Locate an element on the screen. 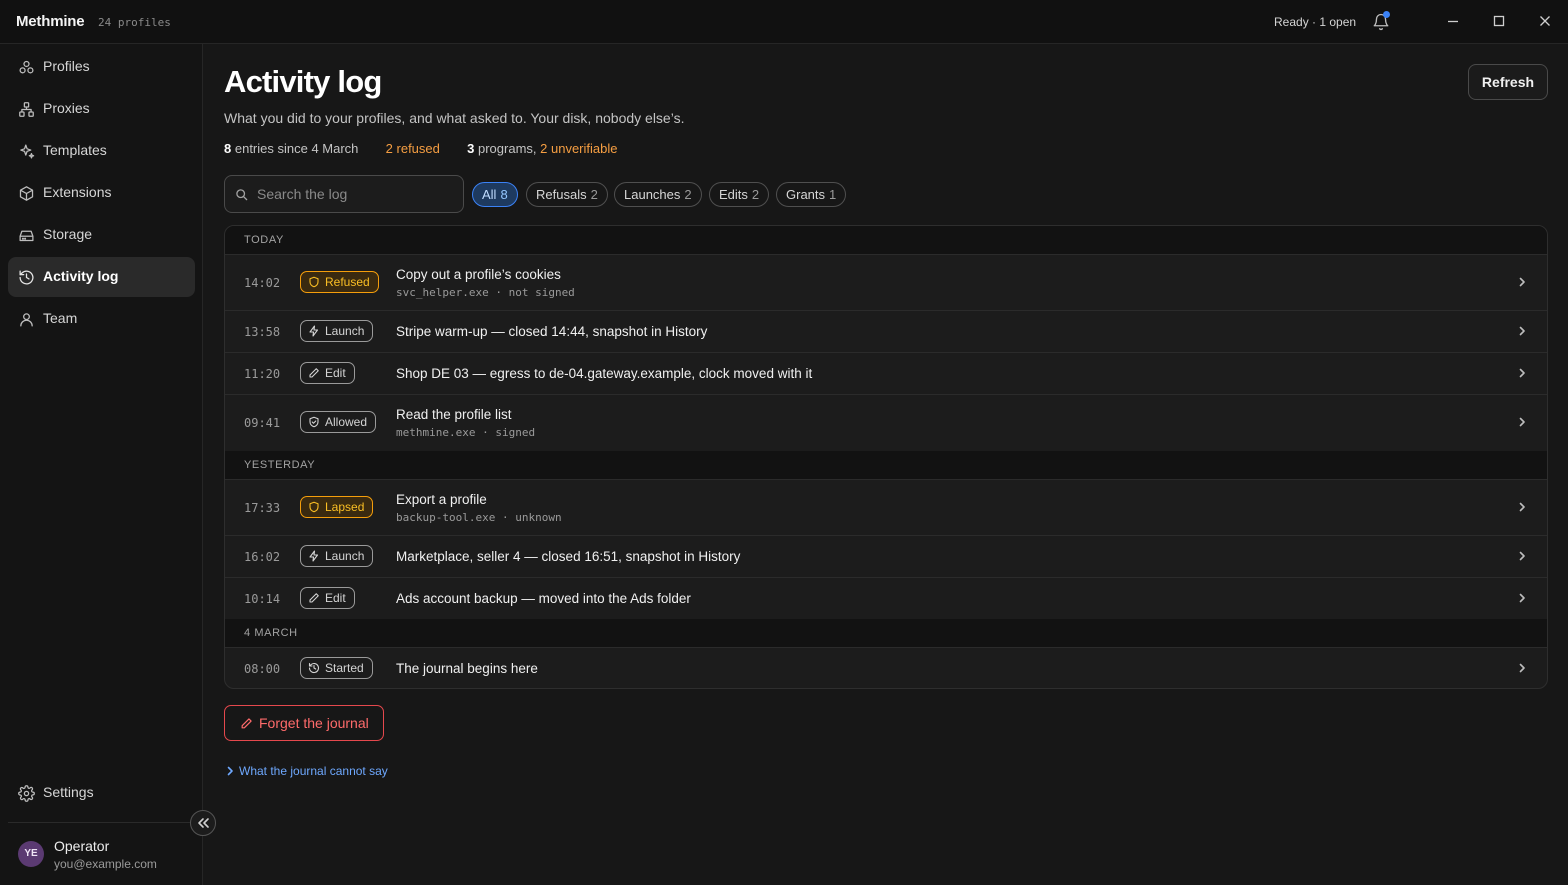  entry-title: The journal begins here is located at coordinates (467, 668).